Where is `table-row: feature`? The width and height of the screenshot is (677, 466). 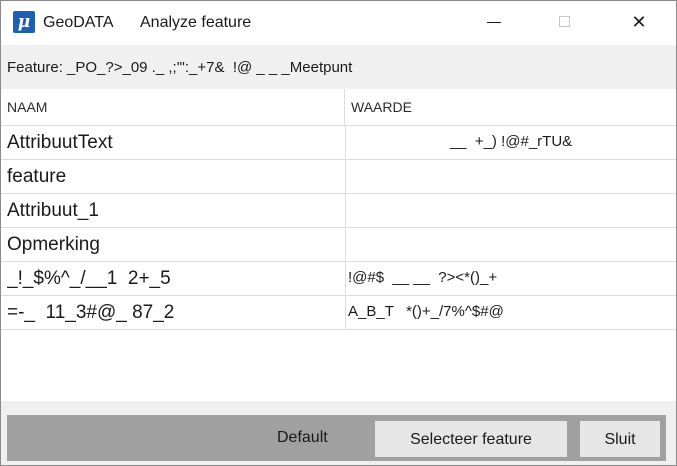 table-row: feature is located at coordinates (338, 177).